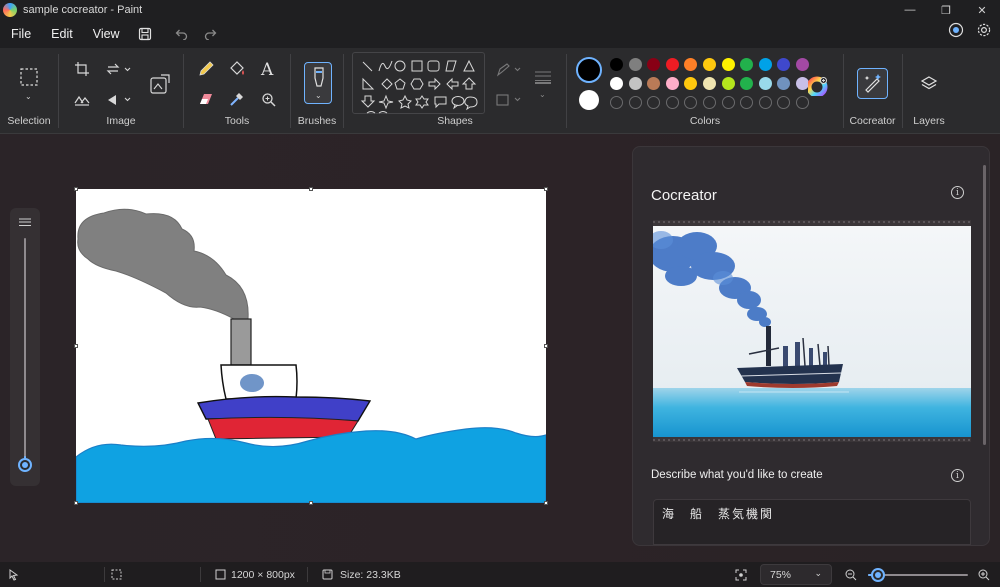  I want to click on selection-rectangle-icon, so click(29, 78).